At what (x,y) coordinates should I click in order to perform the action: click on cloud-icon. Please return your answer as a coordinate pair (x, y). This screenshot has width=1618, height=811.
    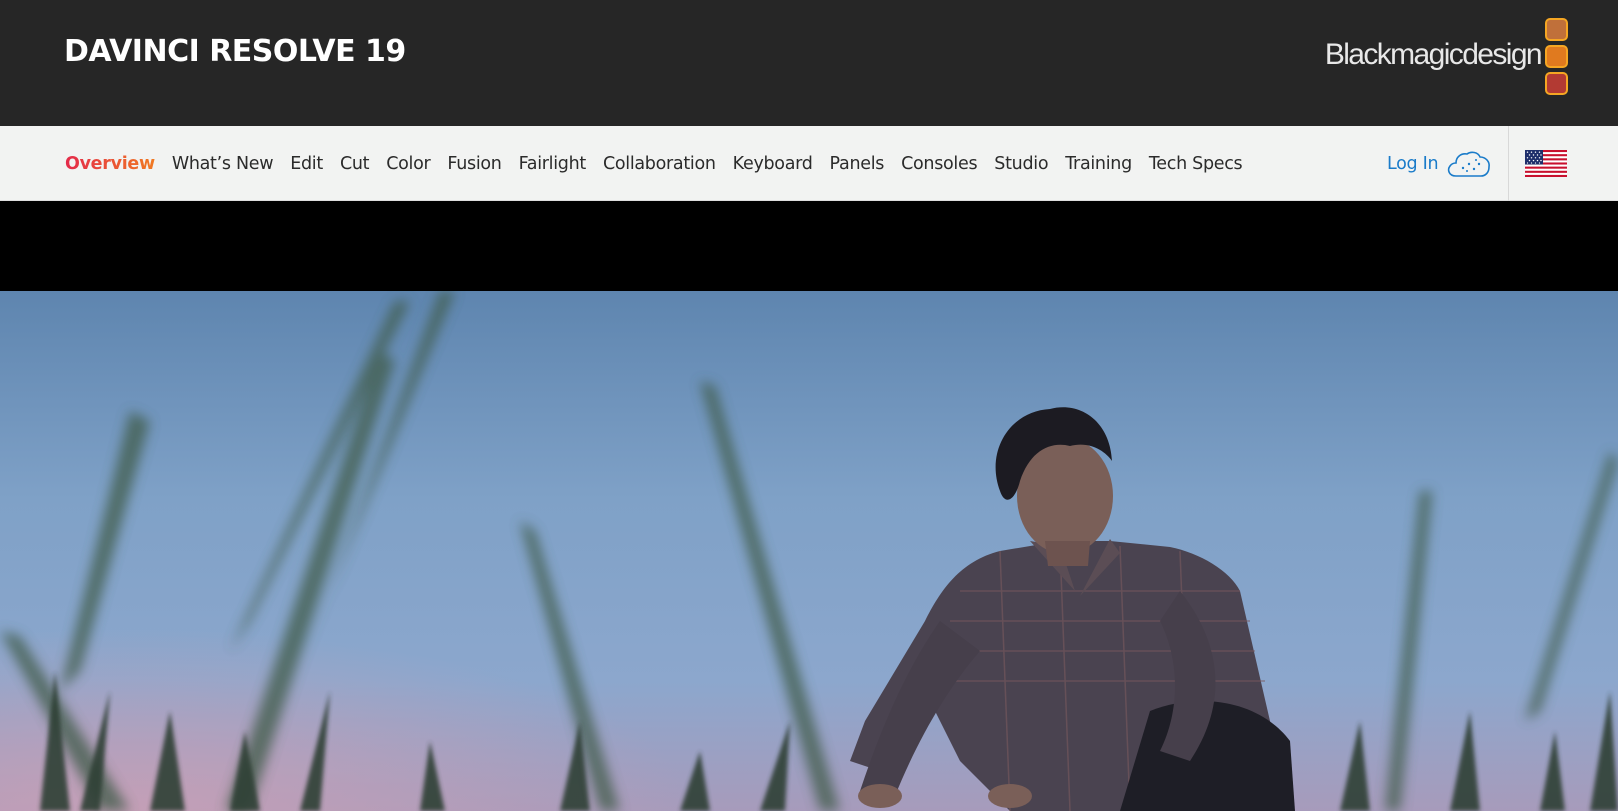
    Looking at the image, I should click on (1469, 164).